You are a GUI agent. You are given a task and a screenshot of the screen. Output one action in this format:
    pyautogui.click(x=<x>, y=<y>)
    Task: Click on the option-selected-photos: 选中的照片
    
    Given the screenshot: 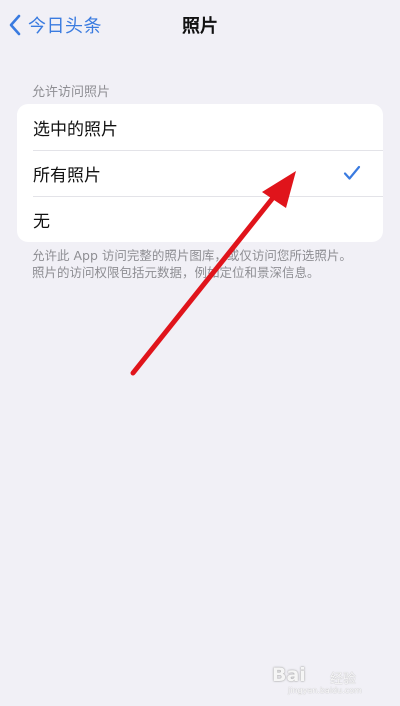 What is the action you would take?
    pyautogui.click(x=200, y=127)
    